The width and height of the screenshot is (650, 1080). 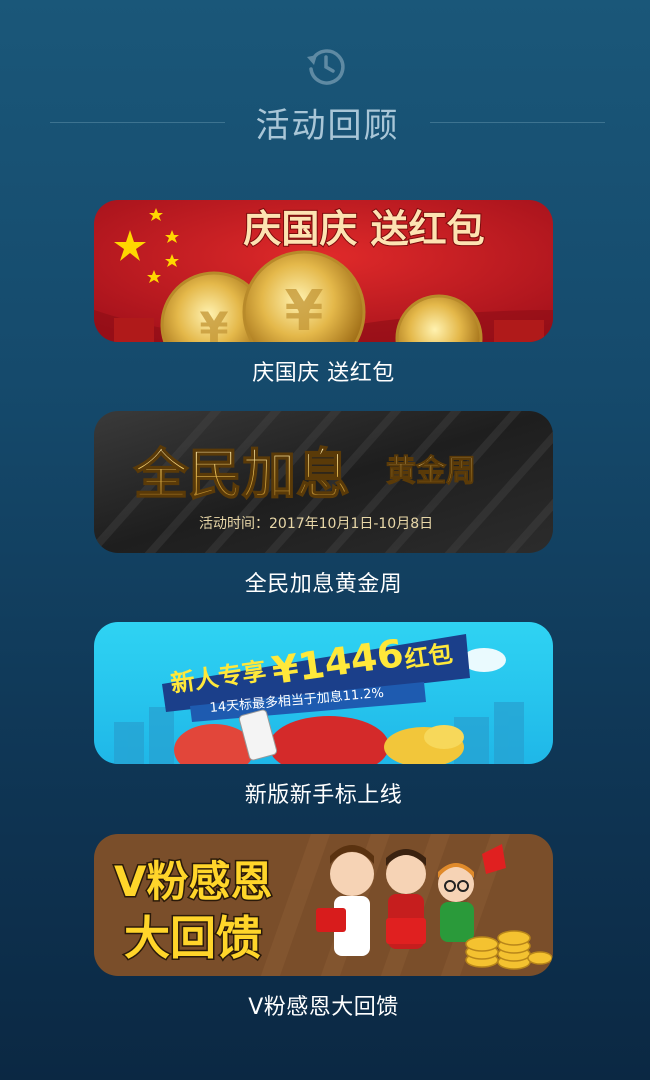 I want to click on activity-banner-national-day: ¥ ¥ 庆国庆 送红包, so click(x=323, y=271).